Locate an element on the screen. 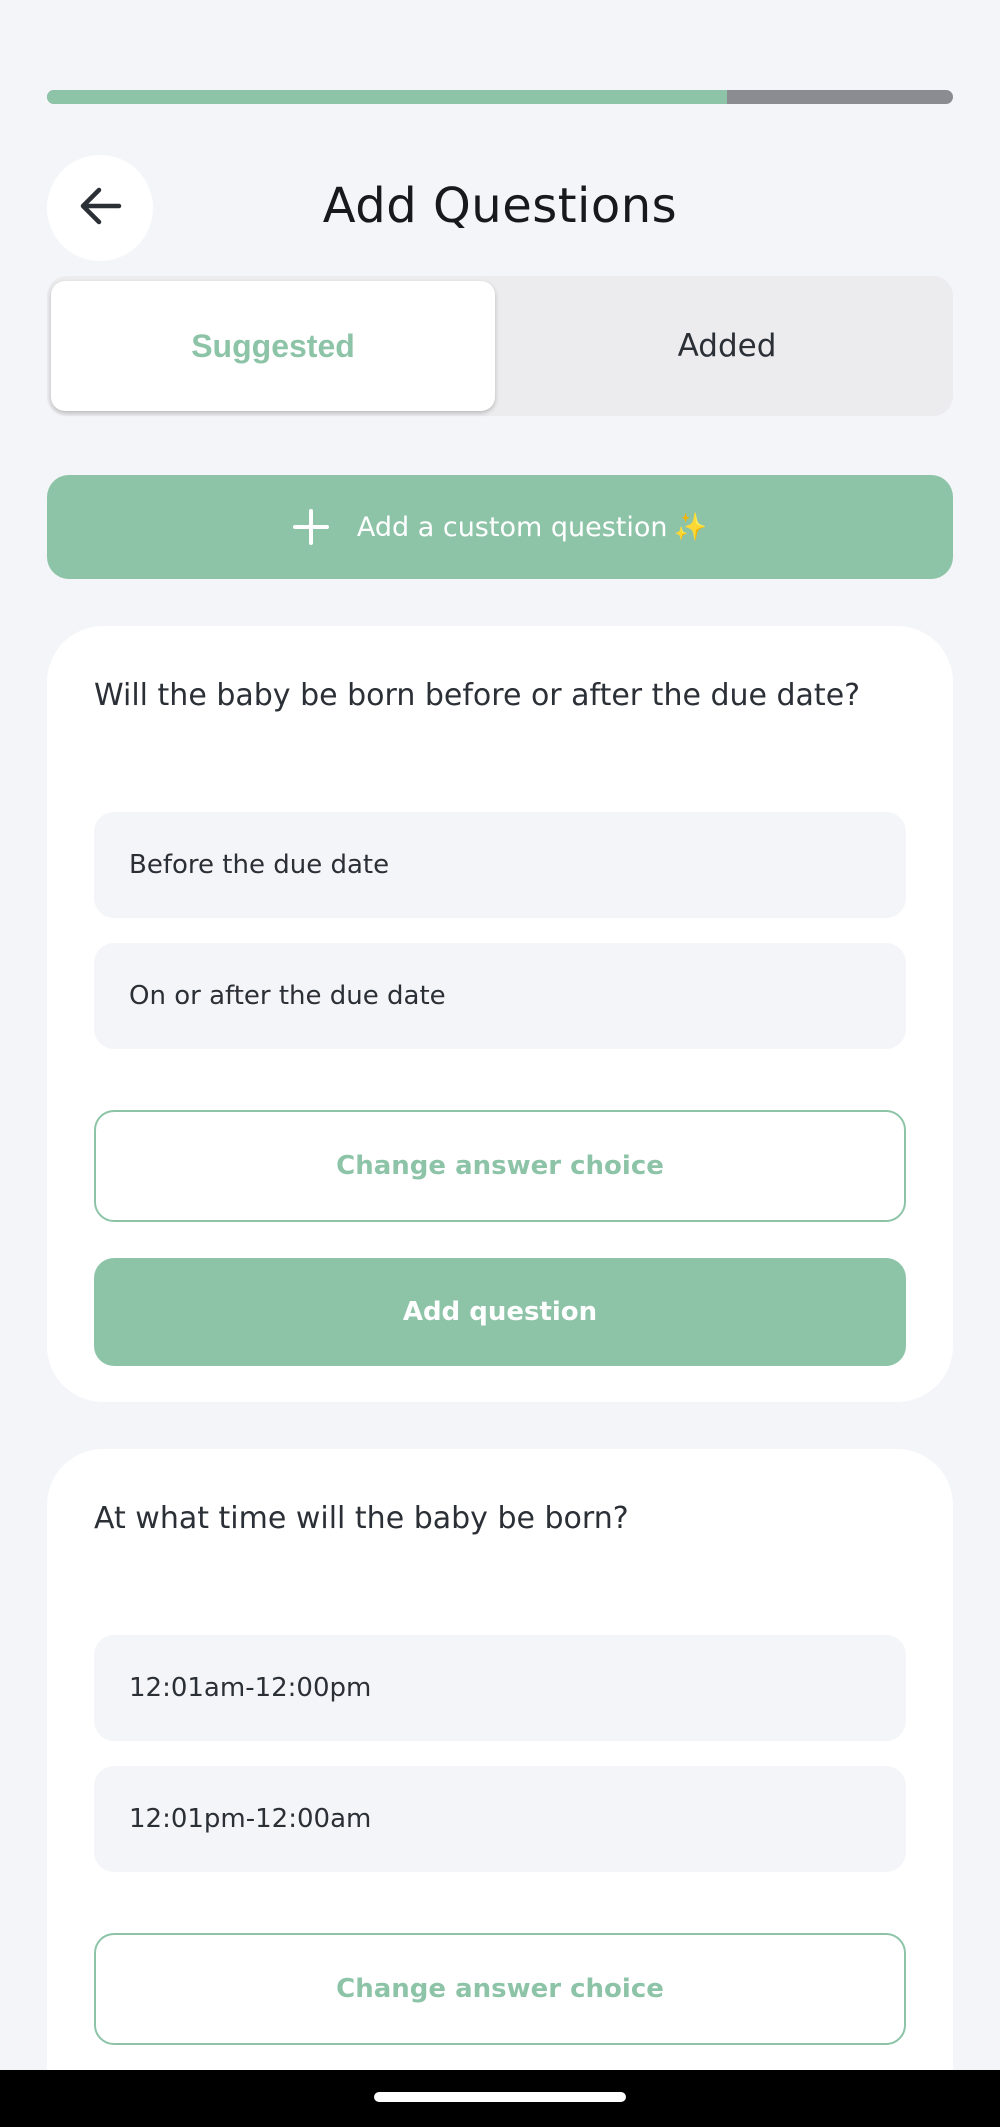  tab-added: Added is located at coordinates (727, 346).